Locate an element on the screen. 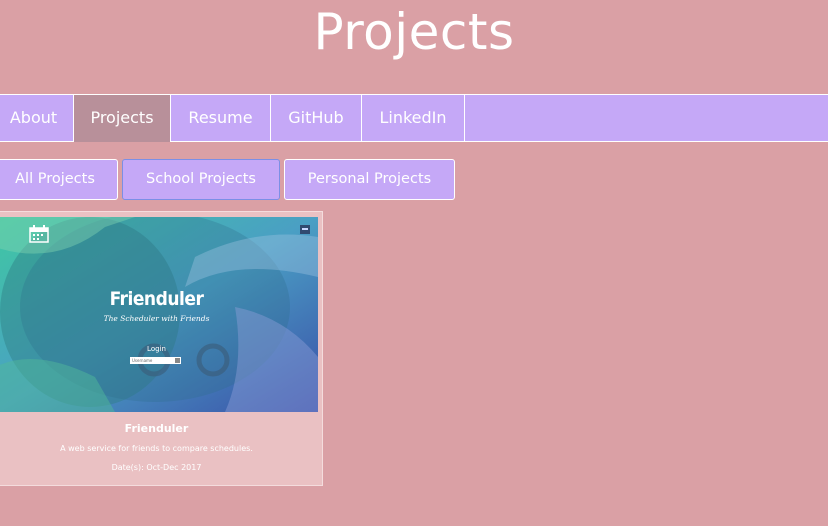 This screenshot has height=526, width=828. screenshot-login-placeholder: Username is located at coordinates (142, 360).